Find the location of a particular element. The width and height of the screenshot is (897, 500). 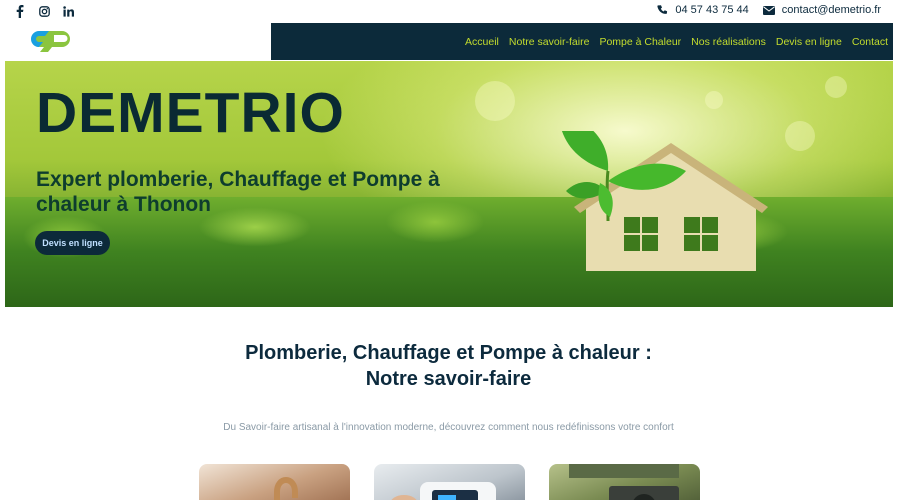

contact-info: 04 57 43 75 44 contact@demetrio.fr is located at coordinates (762, 10).